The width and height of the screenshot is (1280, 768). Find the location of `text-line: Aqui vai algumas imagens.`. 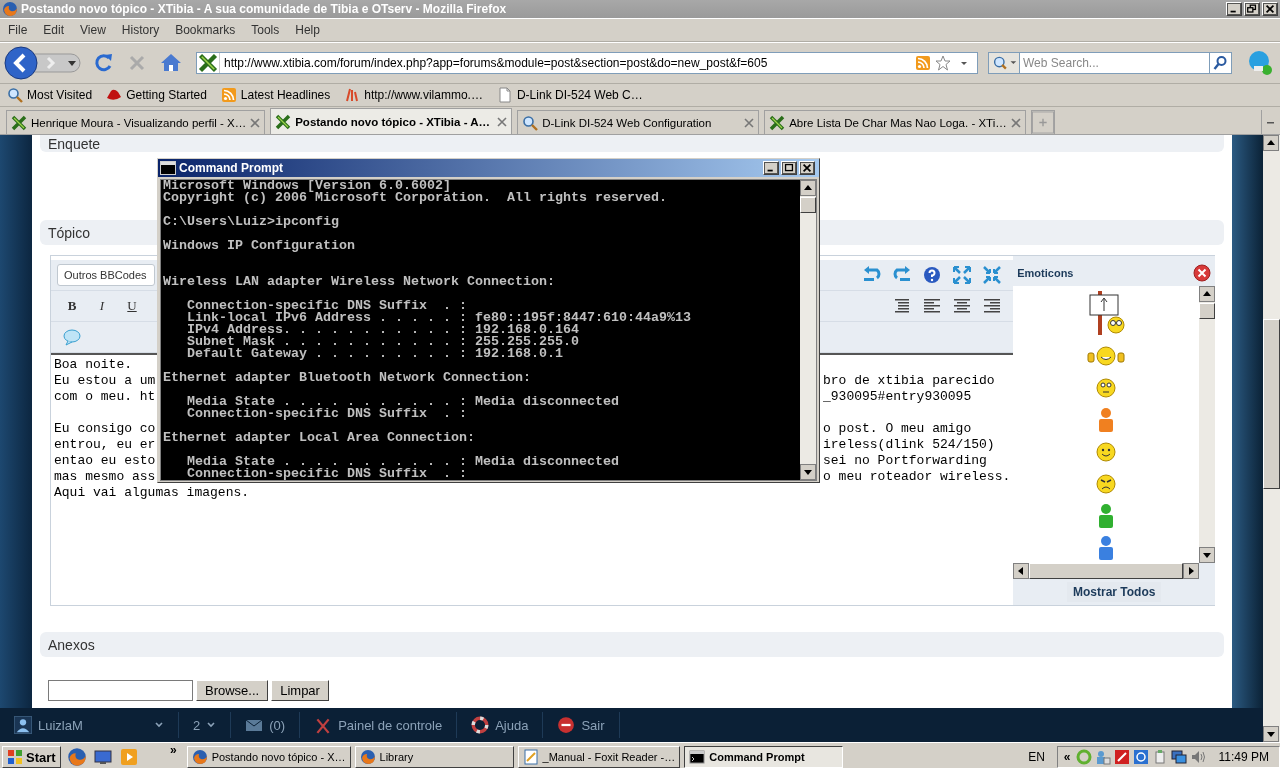

text-line: Aqui vai algumas imagens. is located at coordinates (152, 493).